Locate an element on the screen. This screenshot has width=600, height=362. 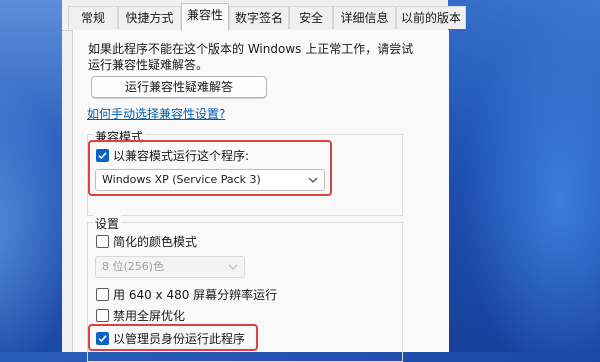
description-line-2: 运行兼容性疑难解答。 is located at coordinates (148, 65).